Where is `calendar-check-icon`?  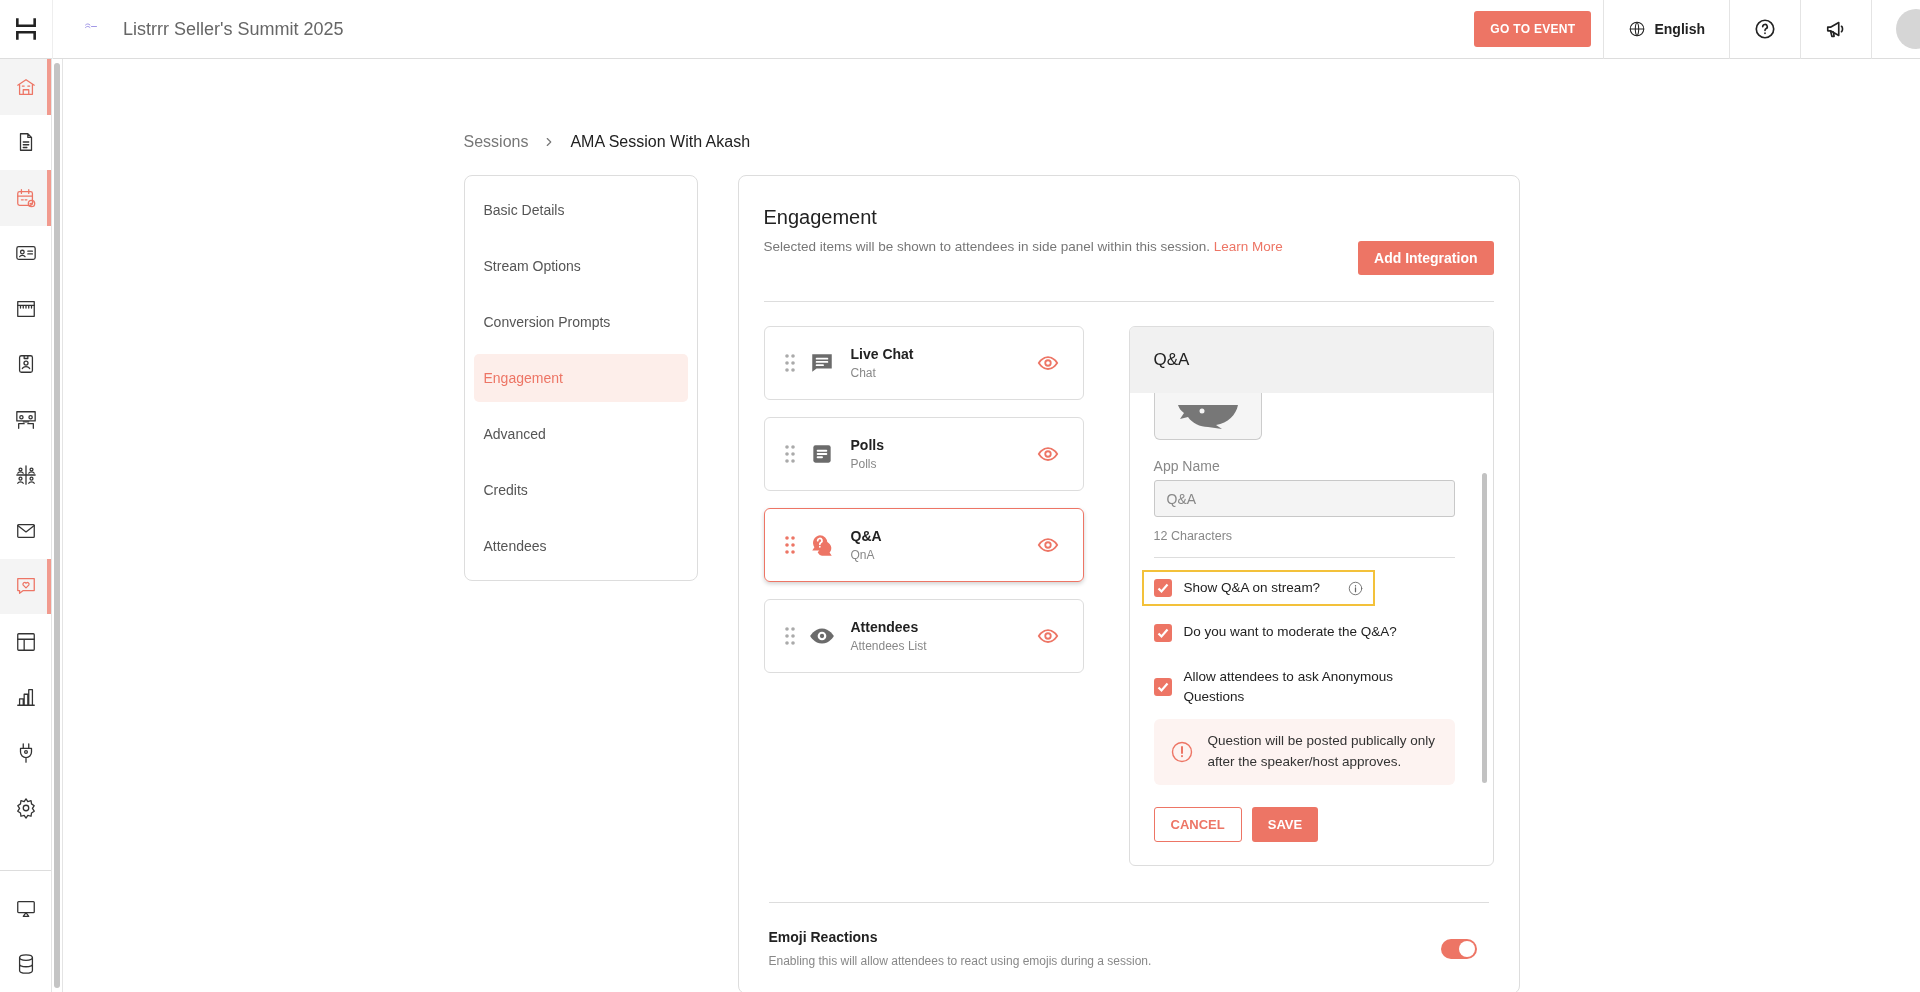
calendar-check-icon is located at coordinates (25, 197).